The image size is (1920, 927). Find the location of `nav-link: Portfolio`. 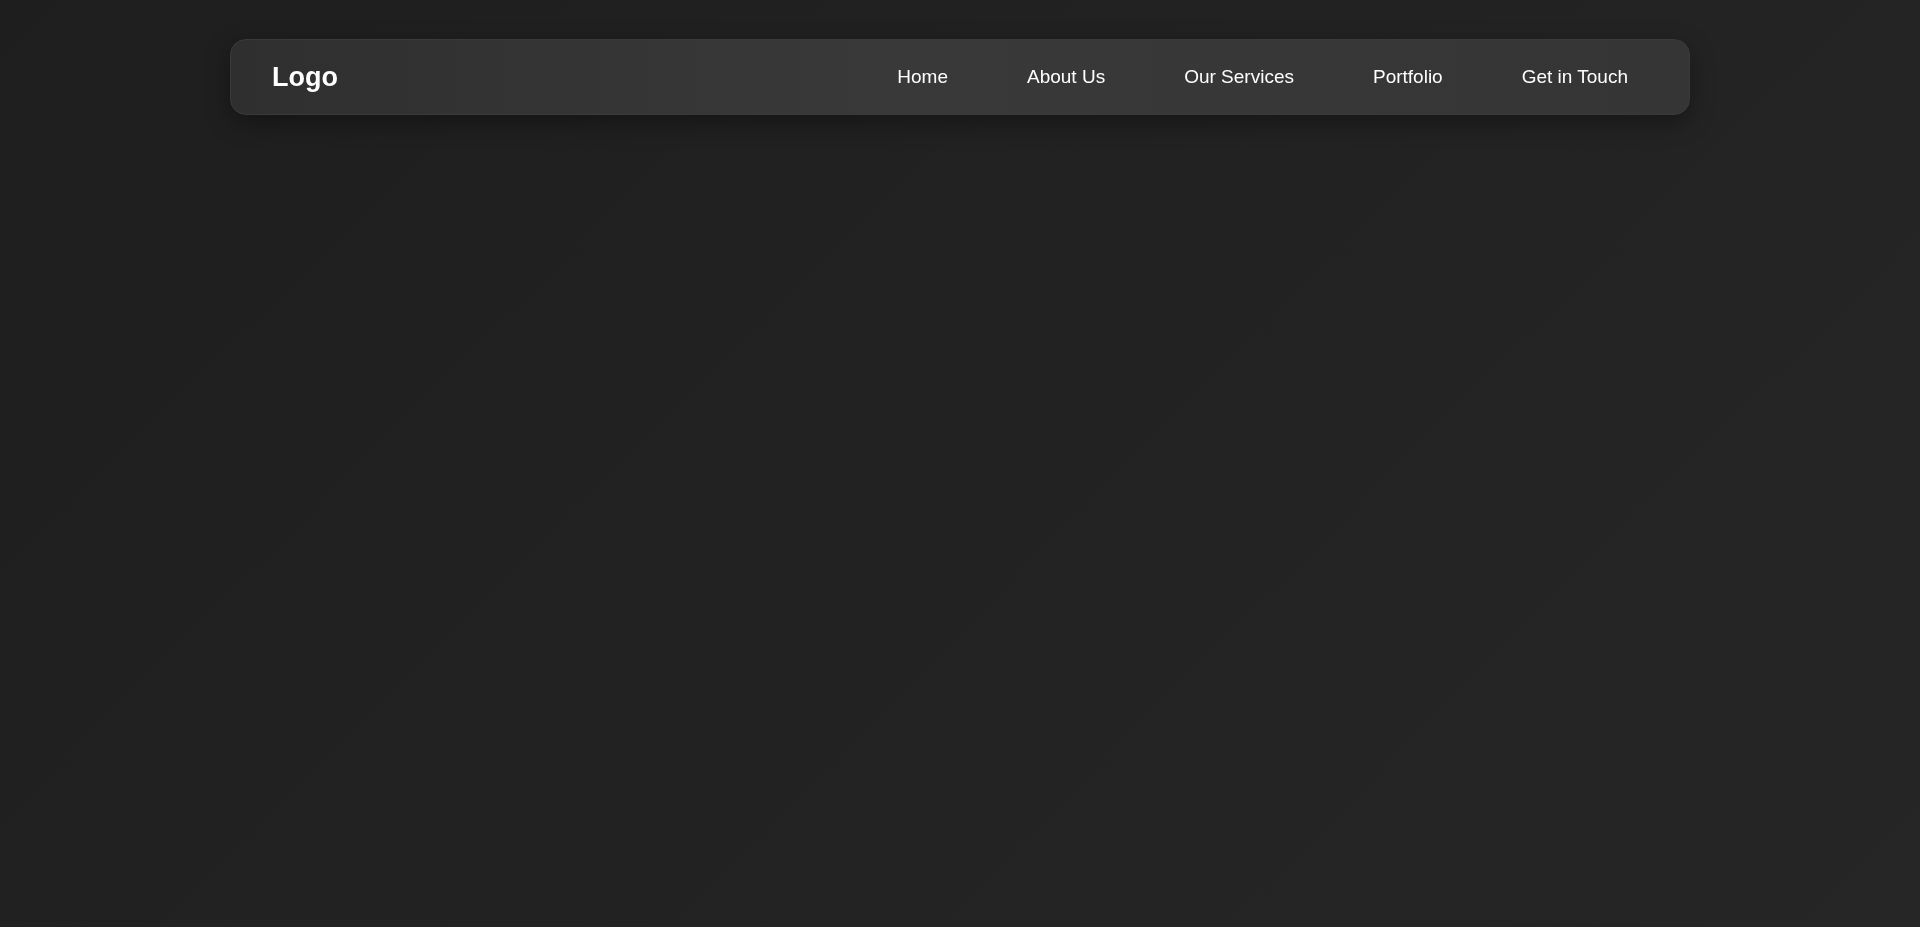

nav-link: Portfolio is located at coordinates (1407, 77).